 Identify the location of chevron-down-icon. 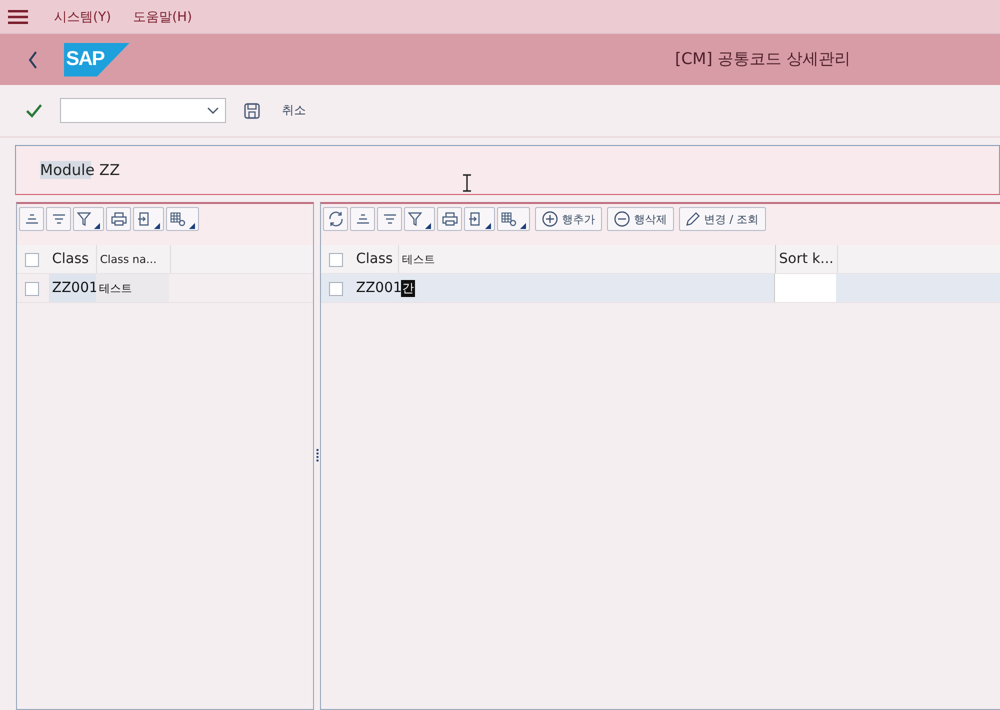
(213, 110).